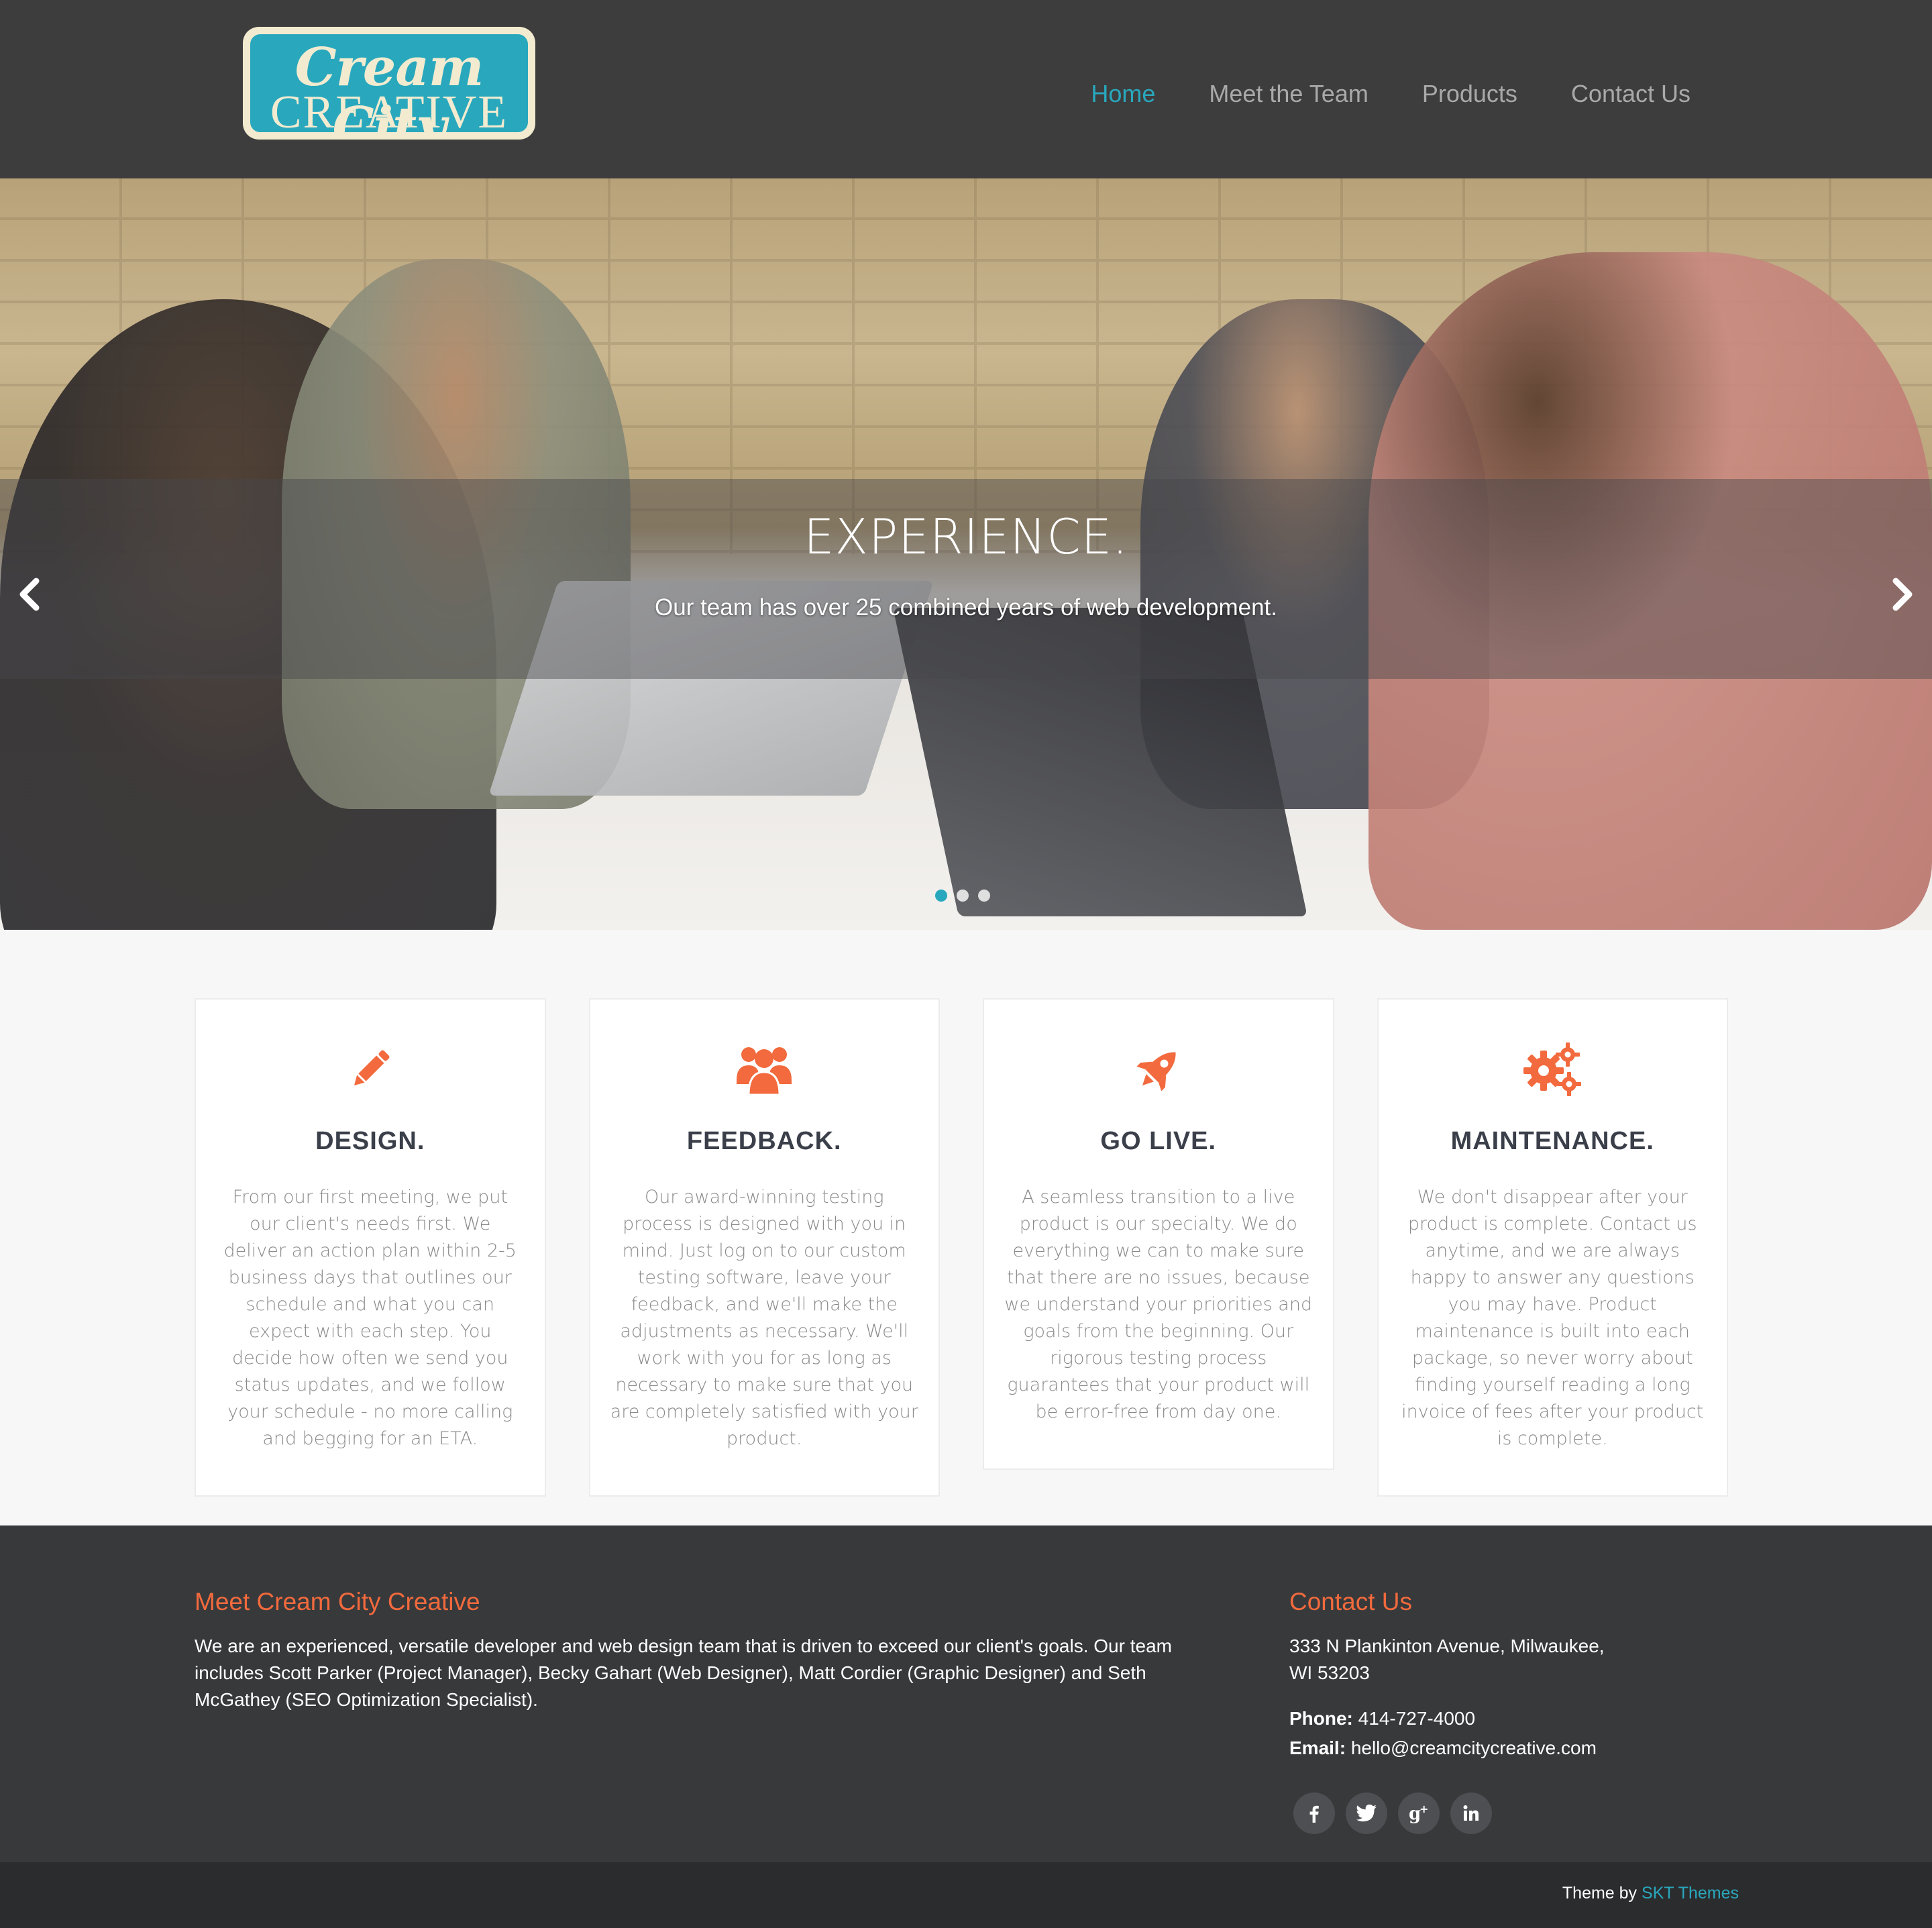 Image resolution: width=1932 pixels, height=1928 pixels. I want to click on pencil-icon, so click(372, 1068).